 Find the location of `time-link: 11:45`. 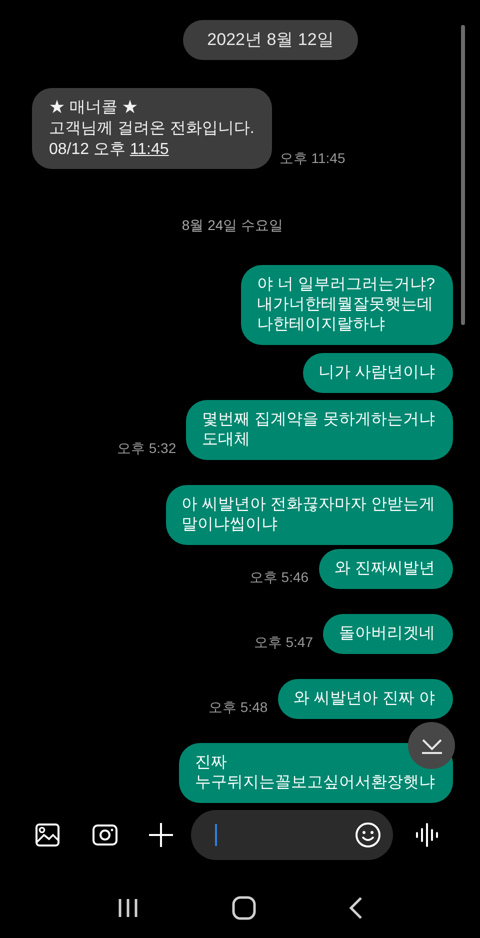

time-link: 11:45 is located at coordinates (149, 149).